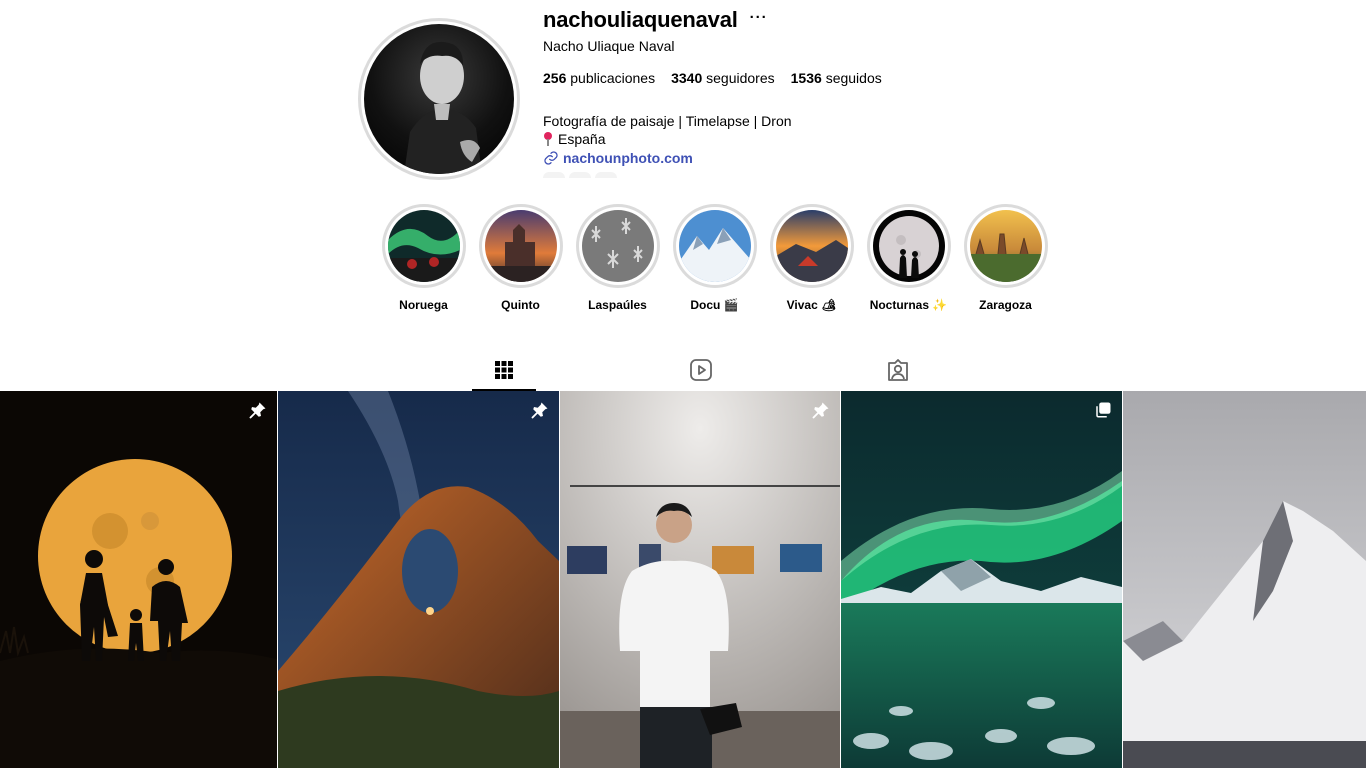 The image size is (1366, 768). Describe the element at coordinates (640, 19) in the screenshot. I see `username: nachouliaquenaval` at that location.